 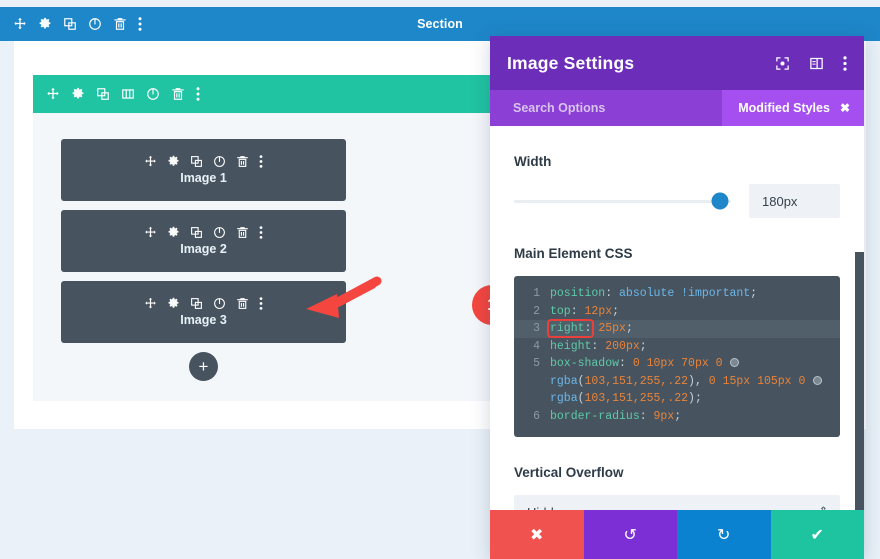 What do you see at coordinates (536, 293) in the screenshot?
I see `code-line-number: 1` at bounding box center [536, 293].